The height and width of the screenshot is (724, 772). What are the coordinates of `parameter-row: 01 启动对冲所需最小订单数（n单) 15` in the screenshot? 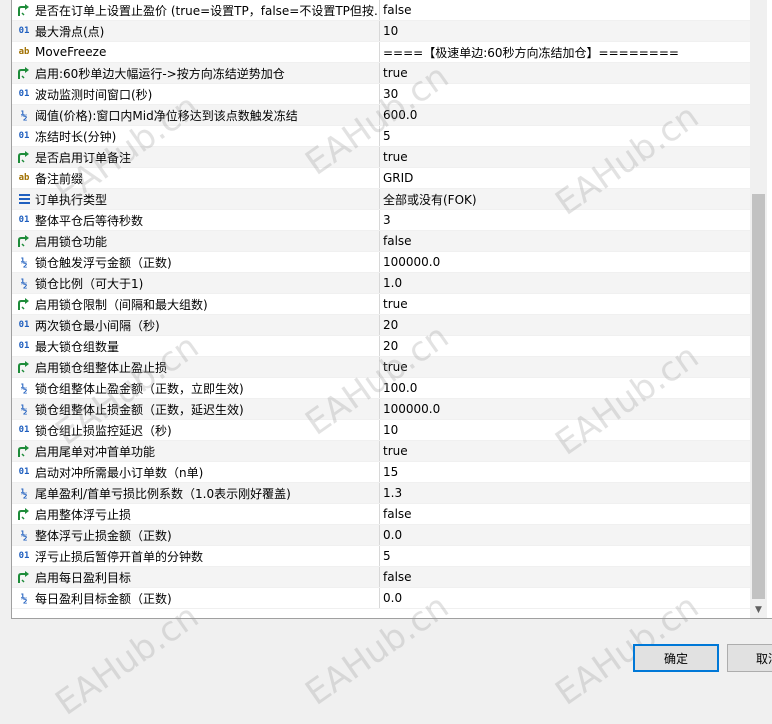 It's located at (381, 472).